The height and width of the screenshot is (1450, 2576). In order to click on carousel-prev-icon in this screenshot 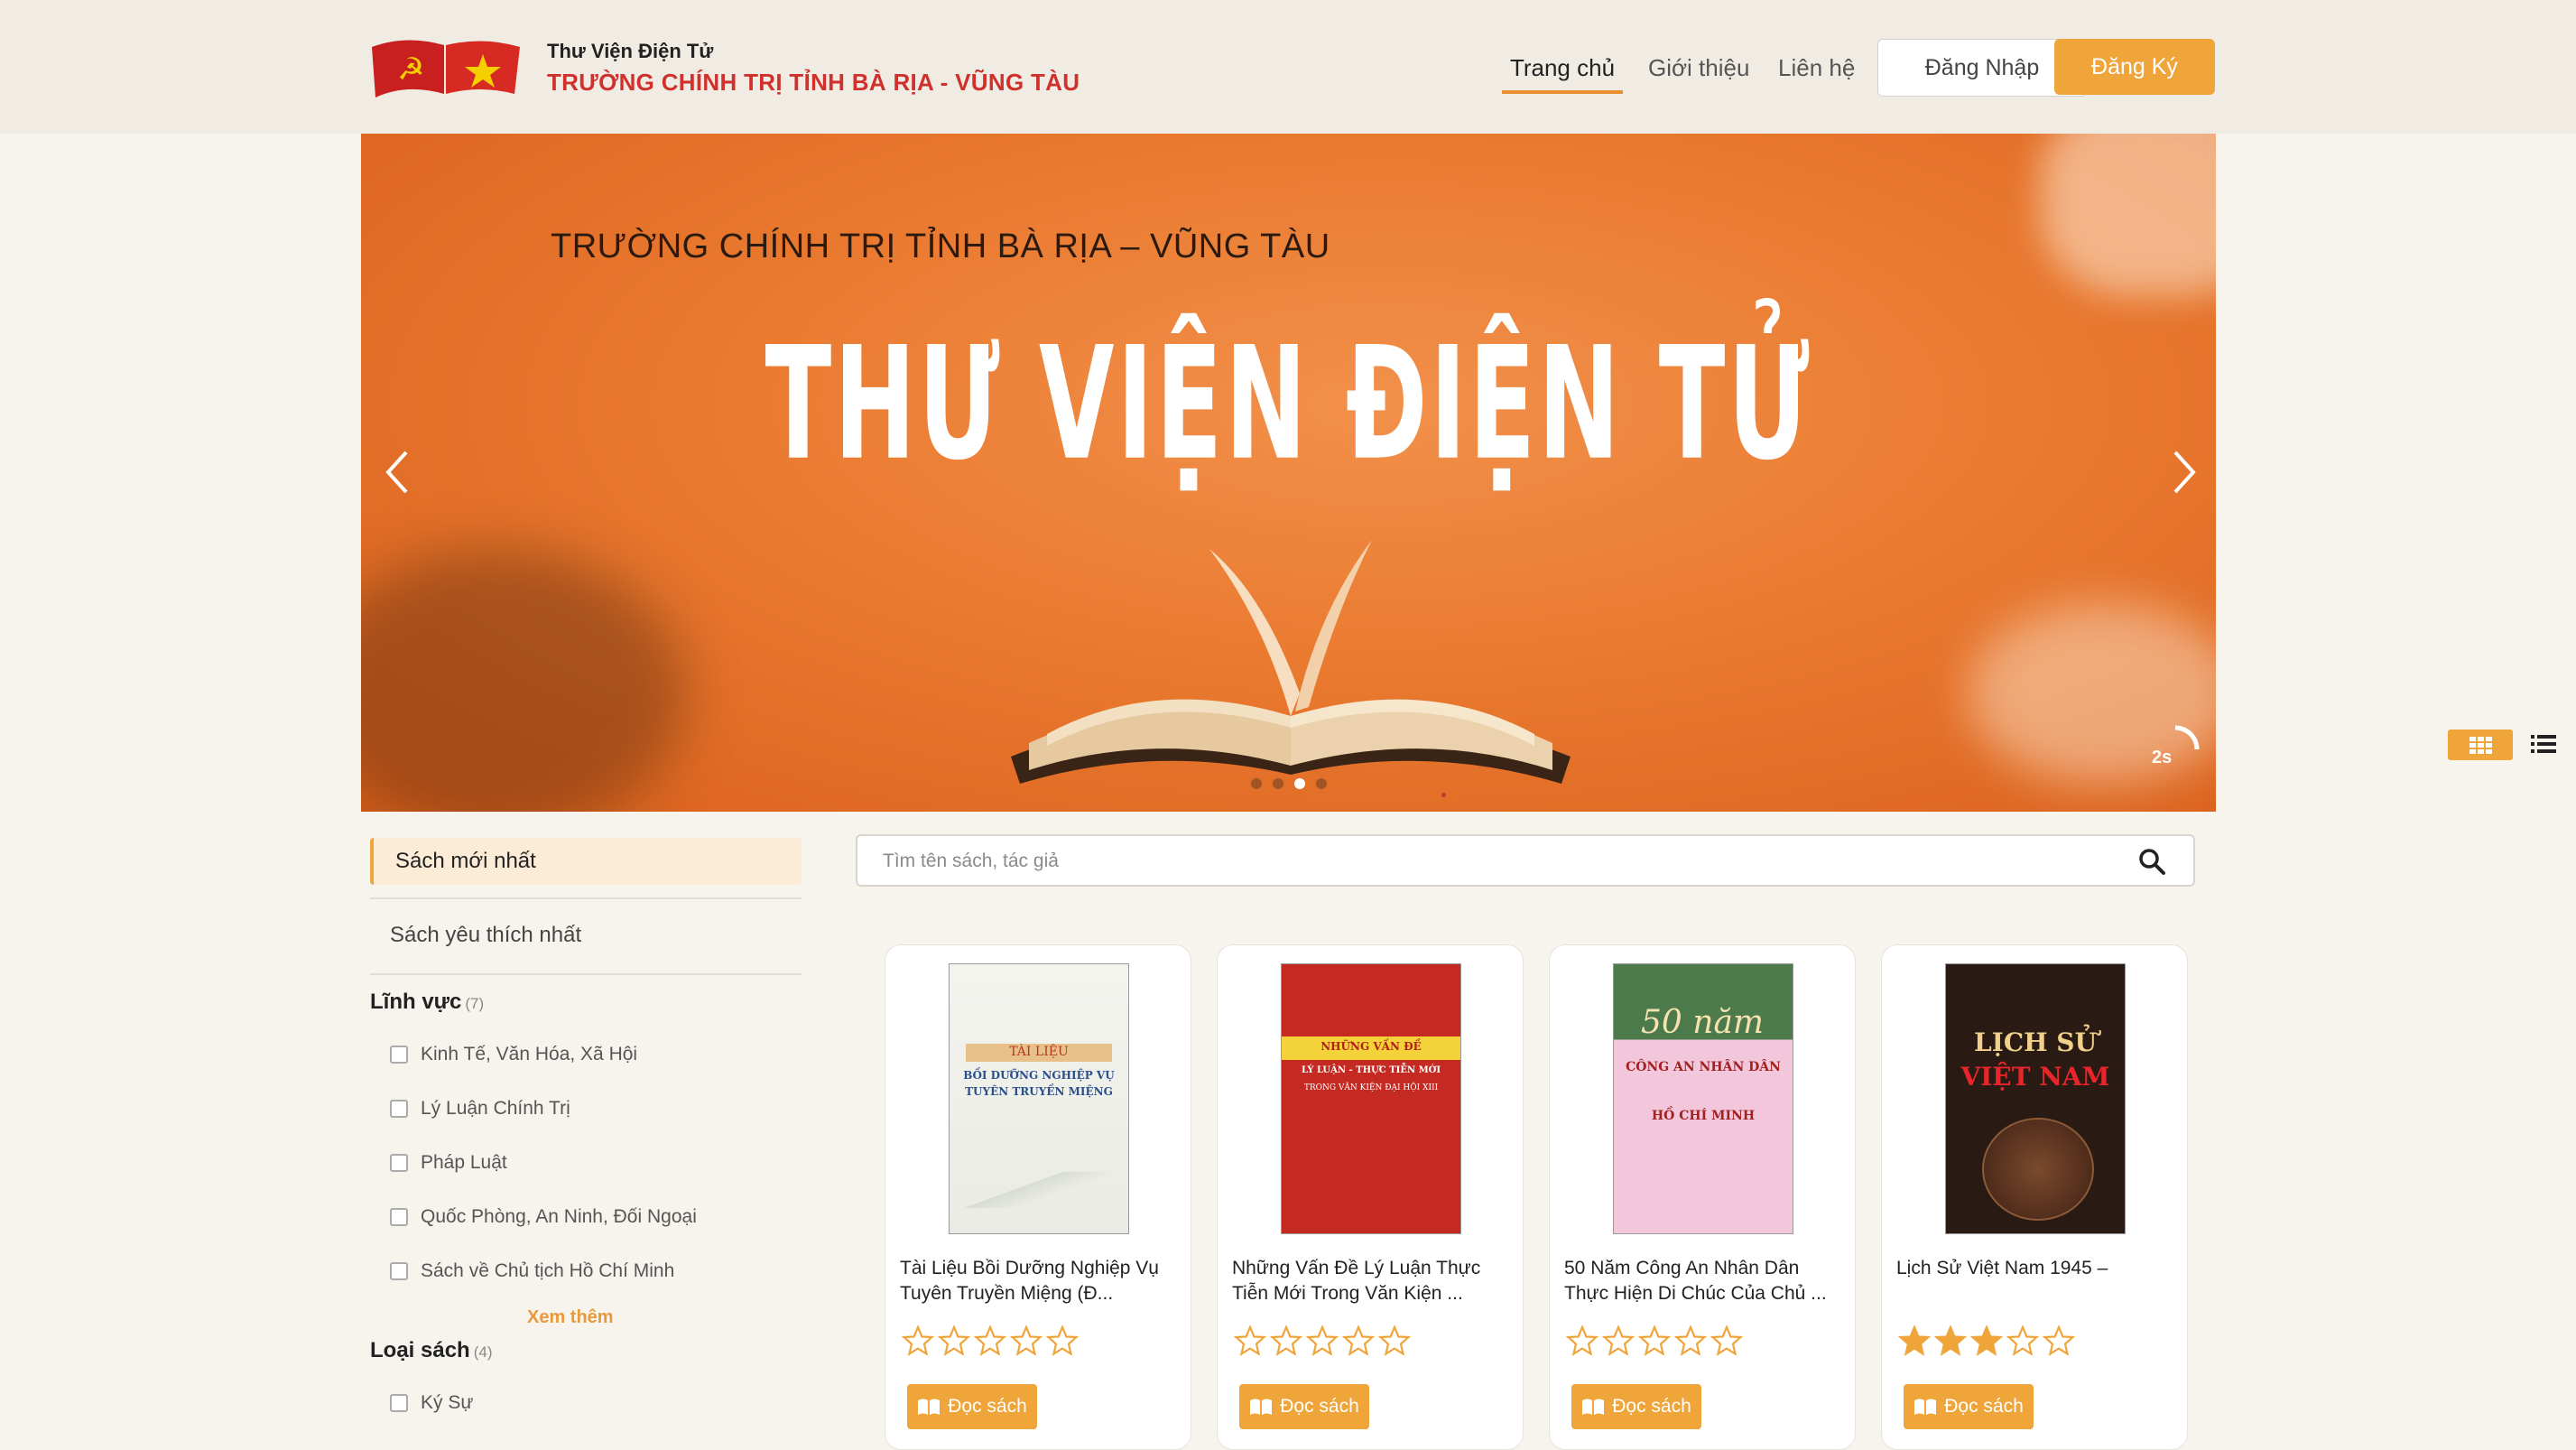, I will do `click(397, 472)`.